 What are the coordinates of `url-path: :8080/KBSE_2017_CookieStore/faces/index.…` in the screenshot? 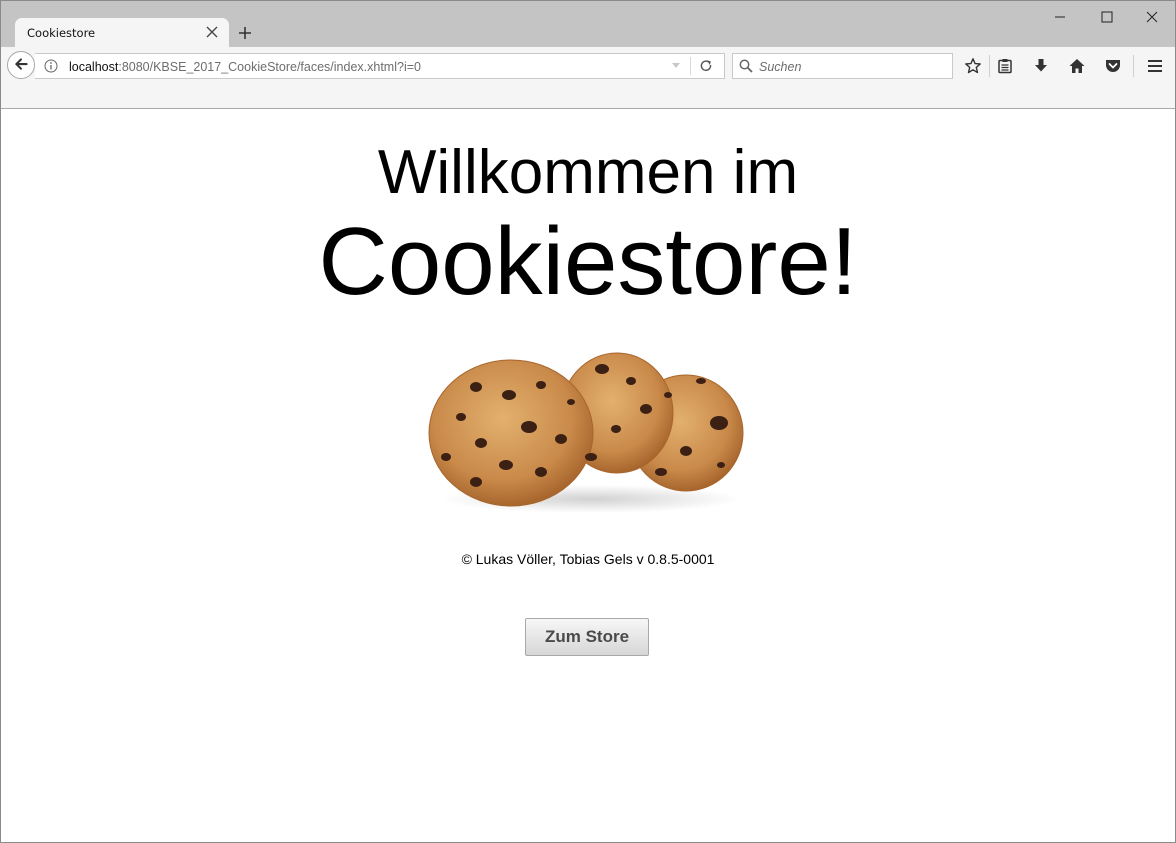 It's located at (269, 67).